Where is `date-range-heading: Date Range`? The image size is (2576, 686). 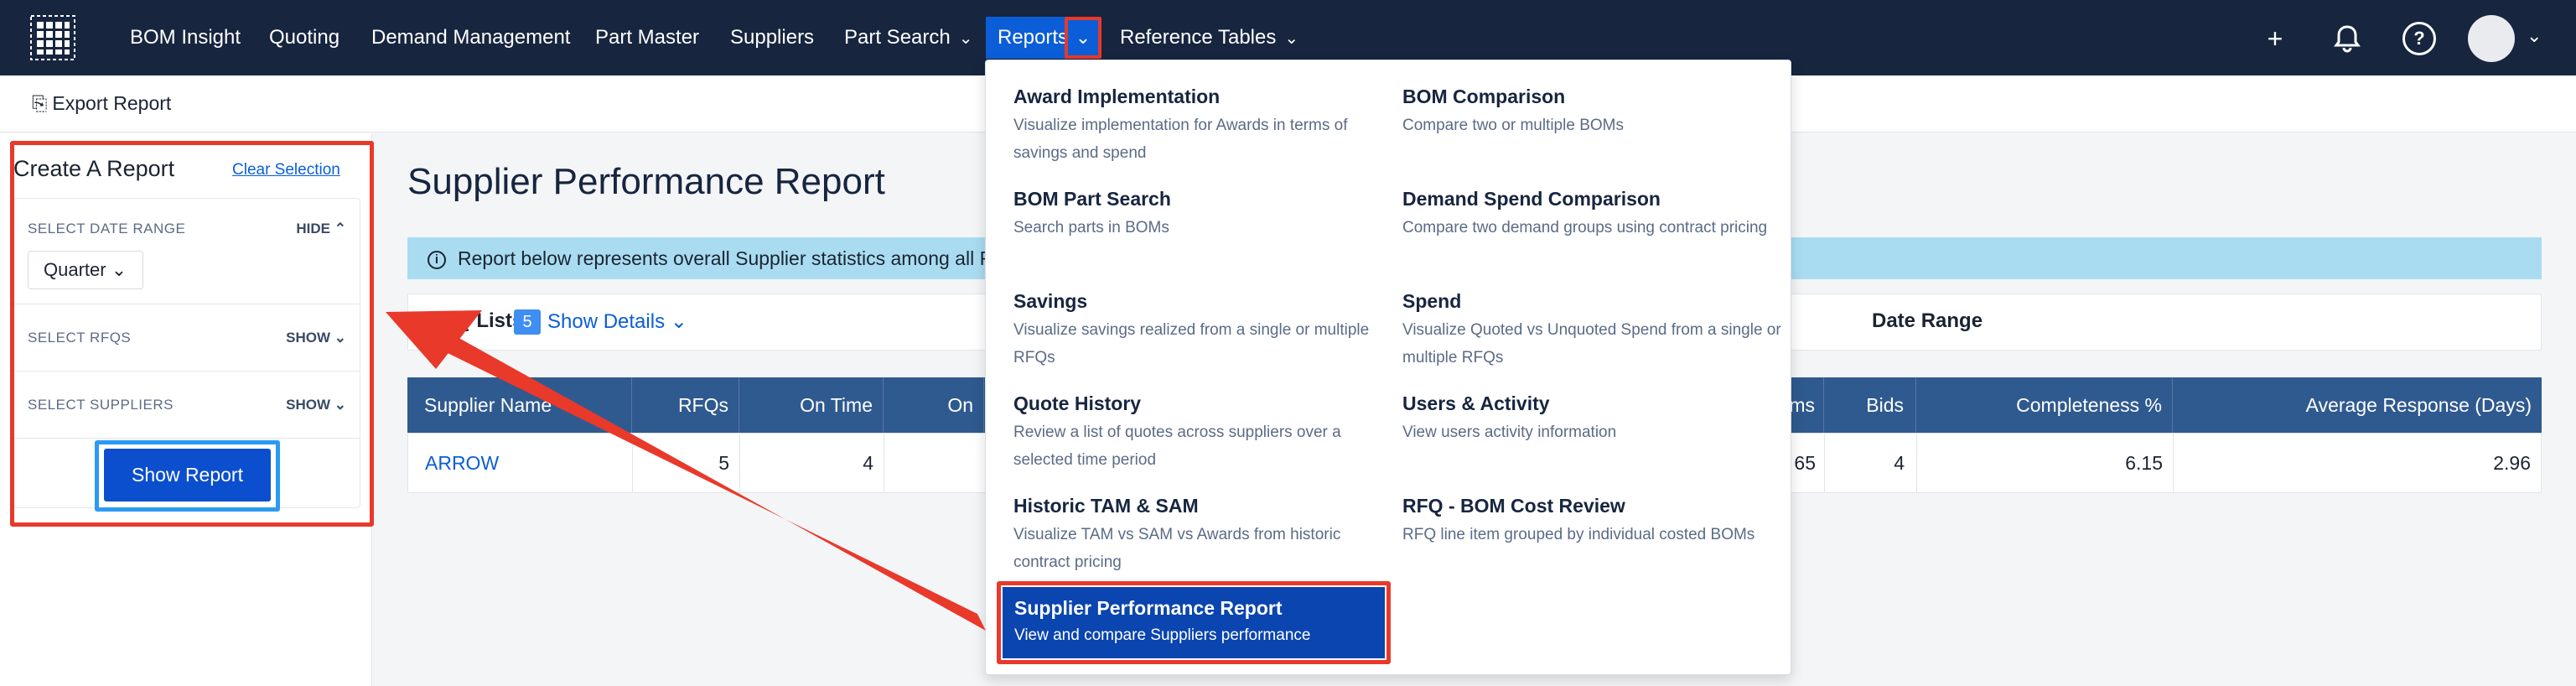 date-range-heading: Date Range is located at coordinates (1927, 321).